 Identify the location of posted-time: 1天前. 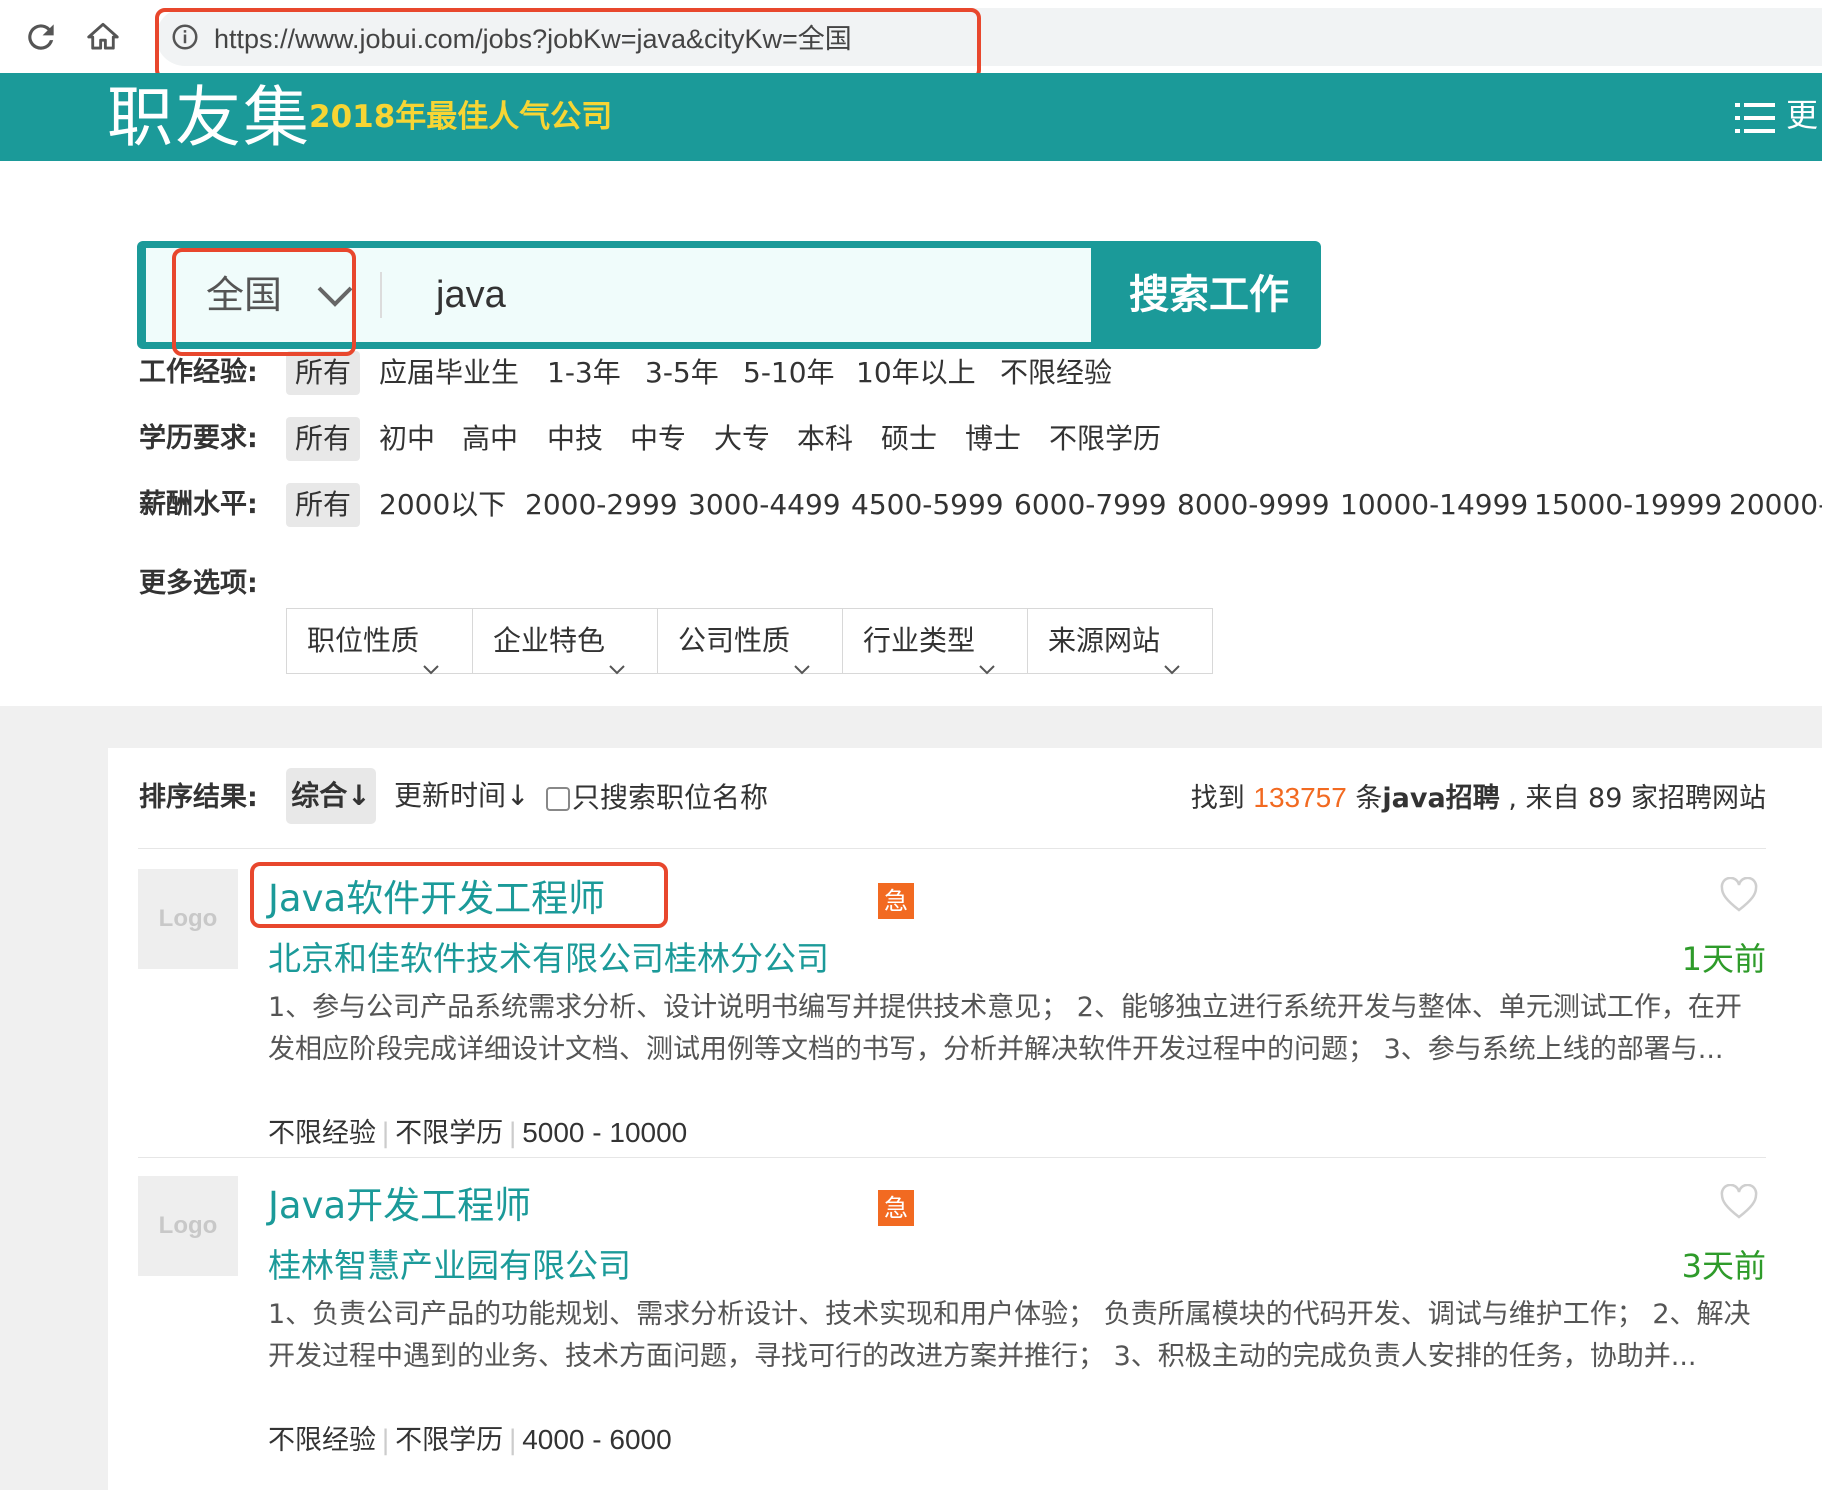
(1723, 959).